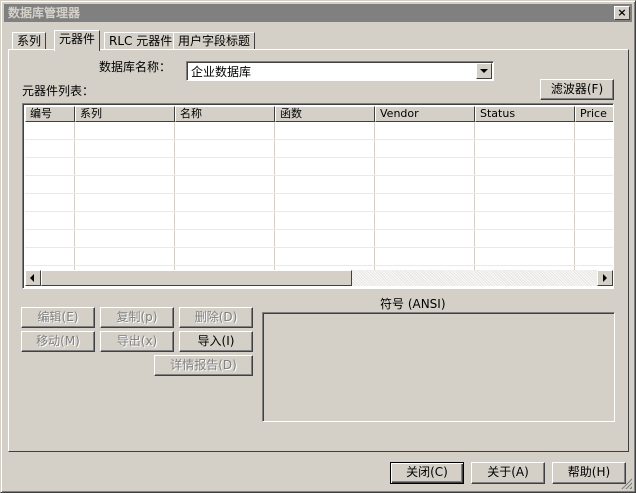 This screenshot has width=636, height=493. What do you see at coordinates (340, 71) in the screenshot?
I see `database-name-select: 企业数据库` at bounding box center [340, 71].